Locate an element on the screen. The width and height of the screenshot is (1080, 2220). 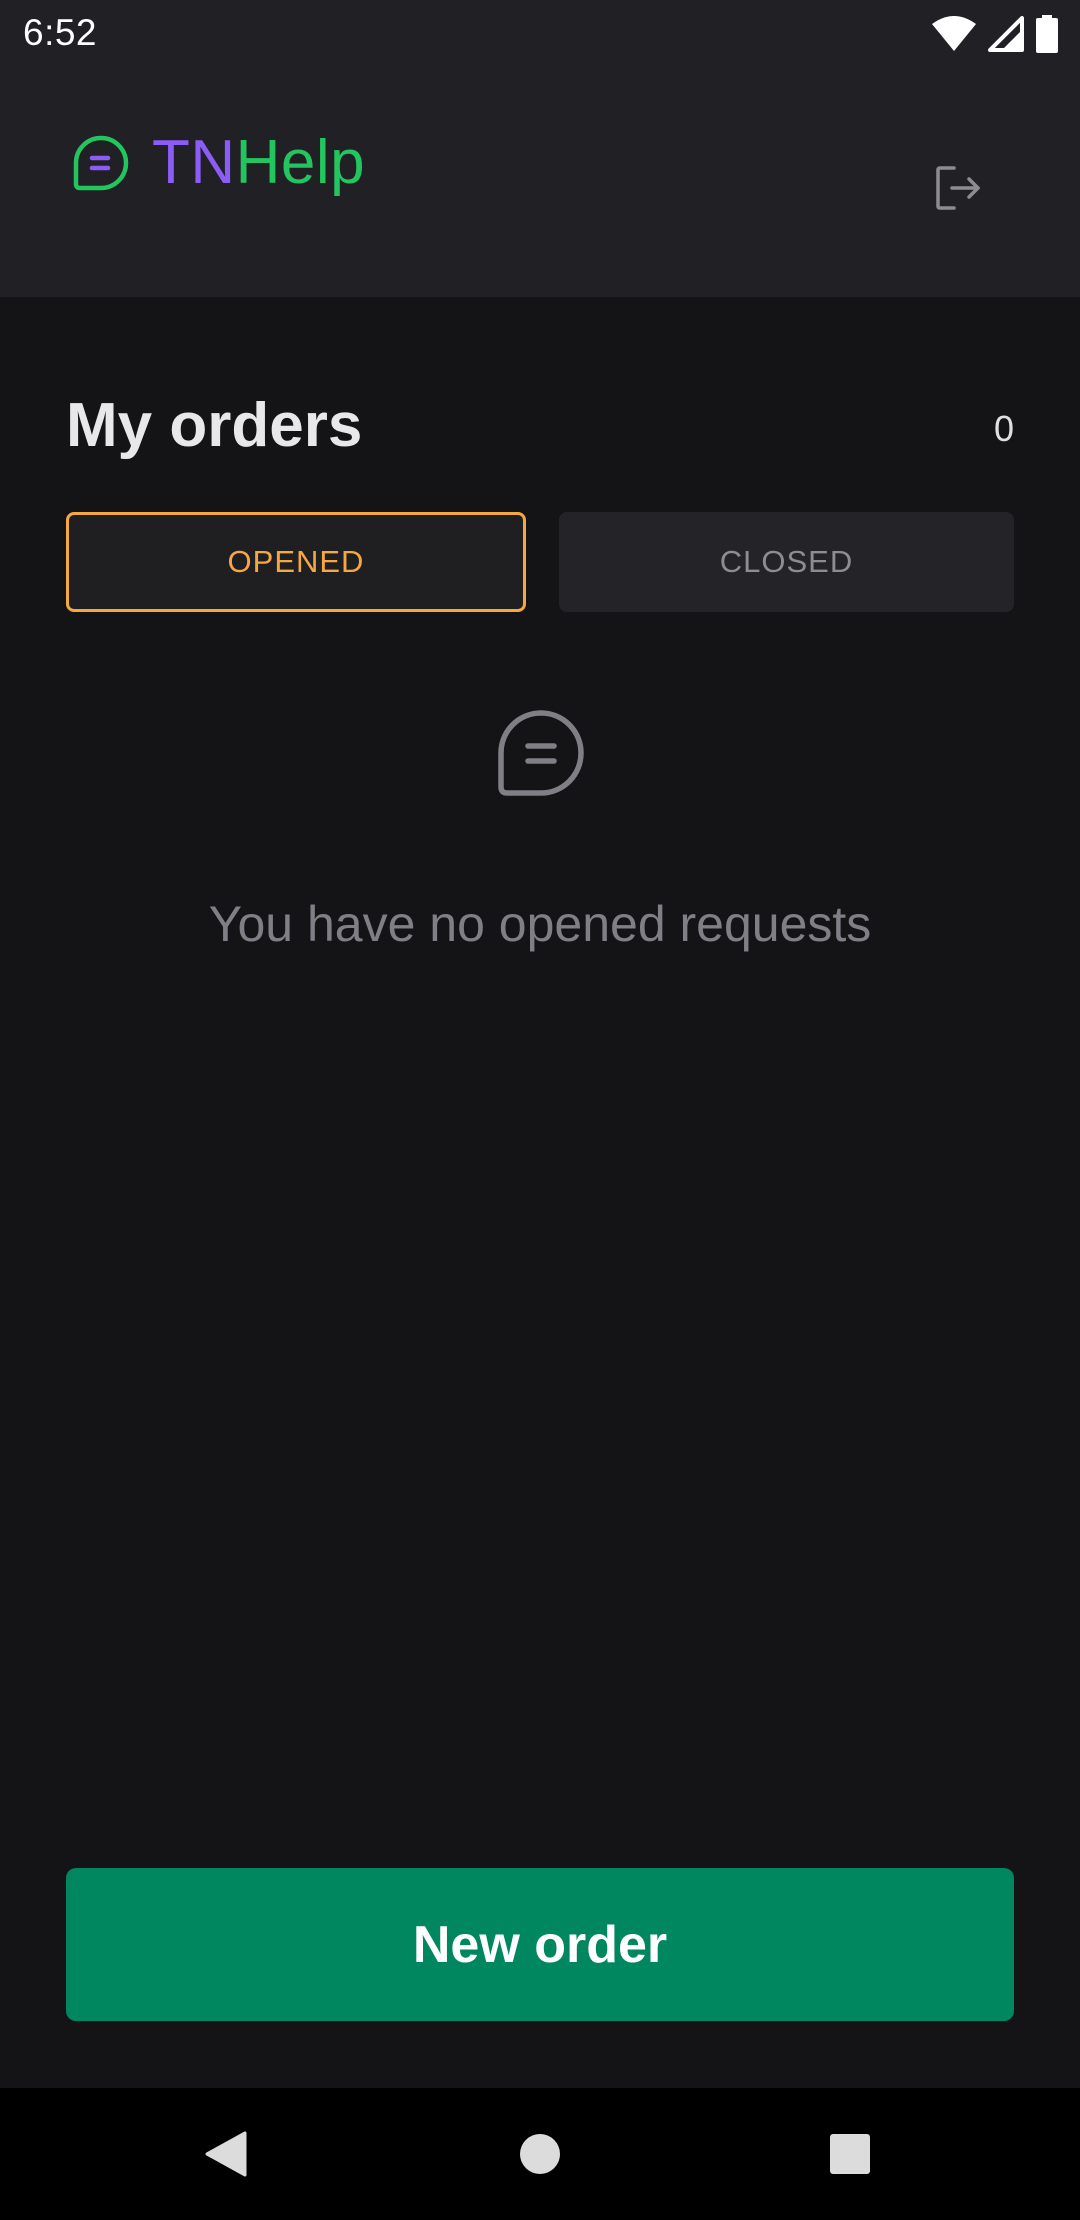
back-icon is located at coordinates (226, 2154).